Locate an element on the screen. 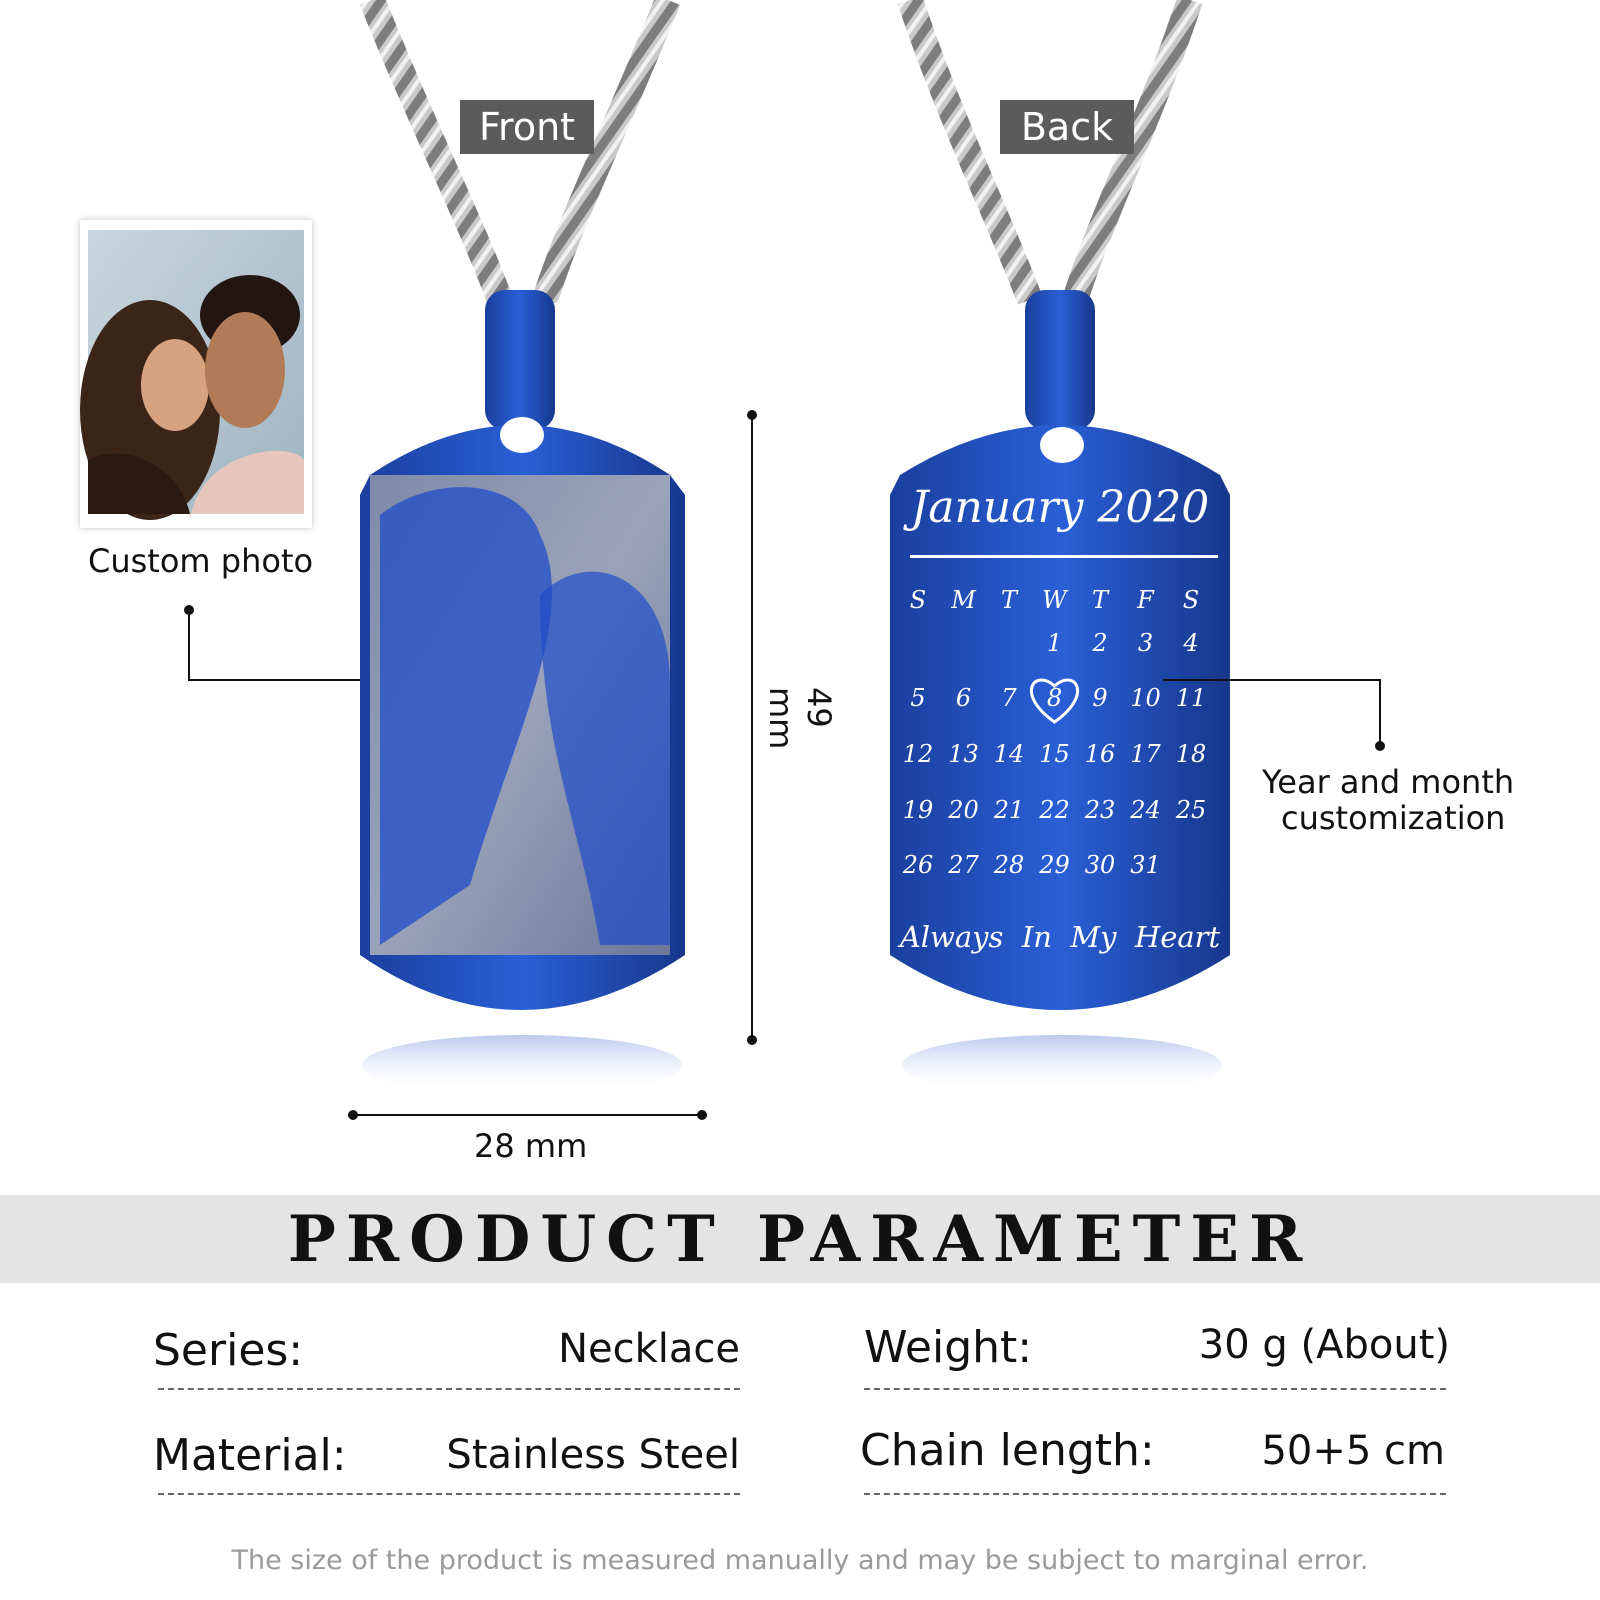 Image resolution: width=1600 pixels, height=1600 pixels. calendar-day: 30 is located at coordinates (1100, 865).